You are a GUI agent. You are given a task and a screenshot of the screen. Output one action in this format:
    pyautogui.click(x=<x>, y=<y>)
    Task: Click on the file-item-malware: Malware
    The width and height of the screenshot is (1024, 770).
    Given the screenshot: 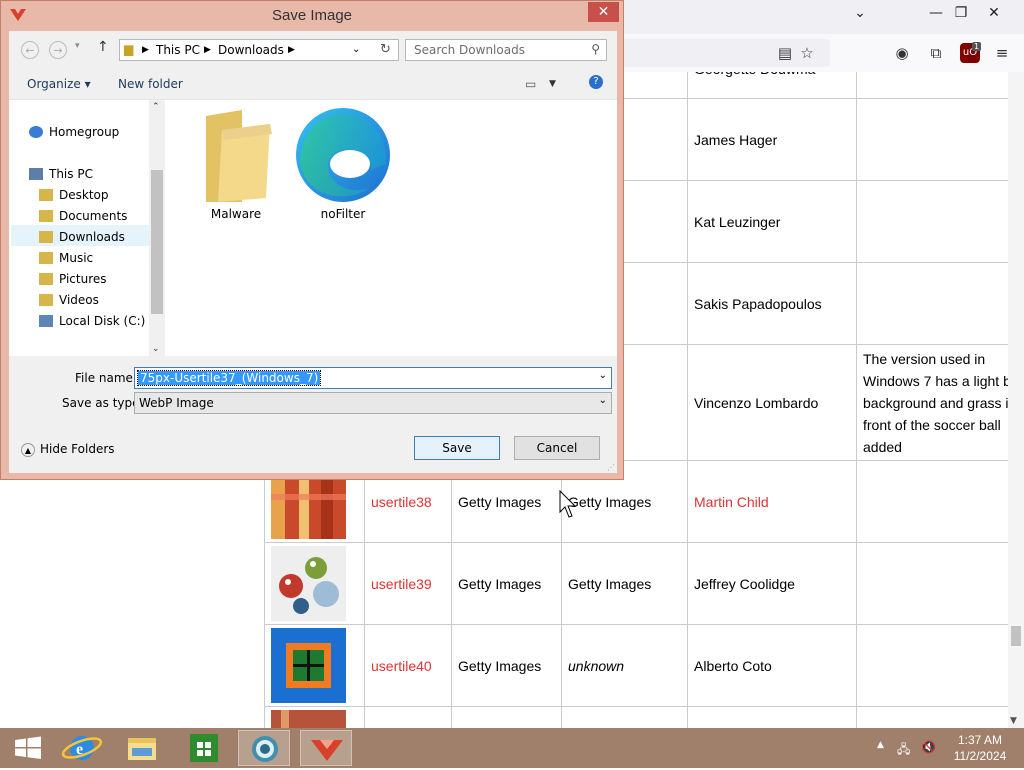 What is the action you would take?
    pyautogui.click(x=236, y=163)
    